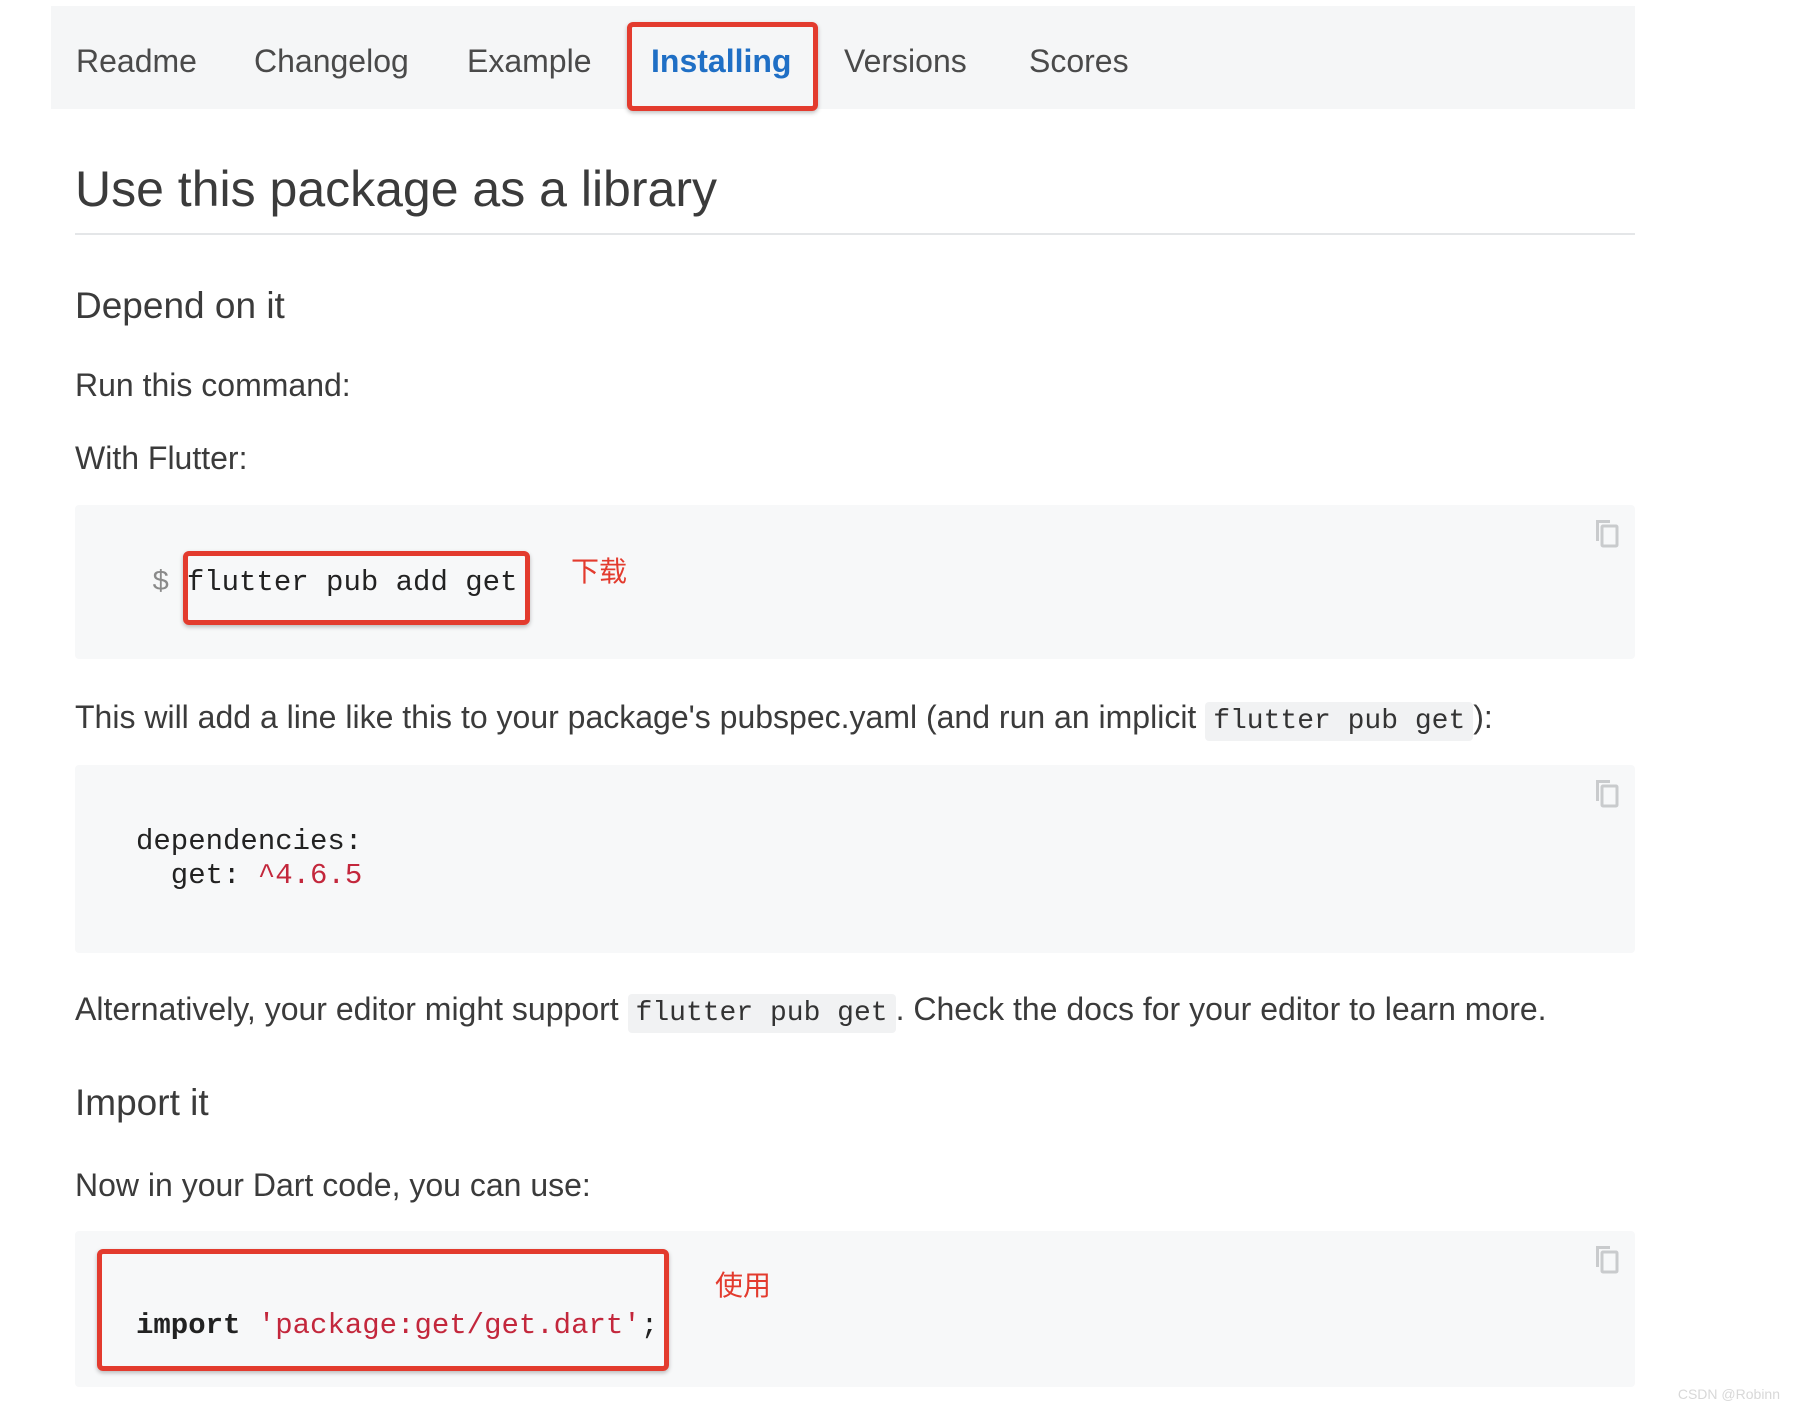 The image size is (1798, 1408). Describe the element at coordinates (529, 61) in the screenshot. I see `tab-example: Example` at that location.